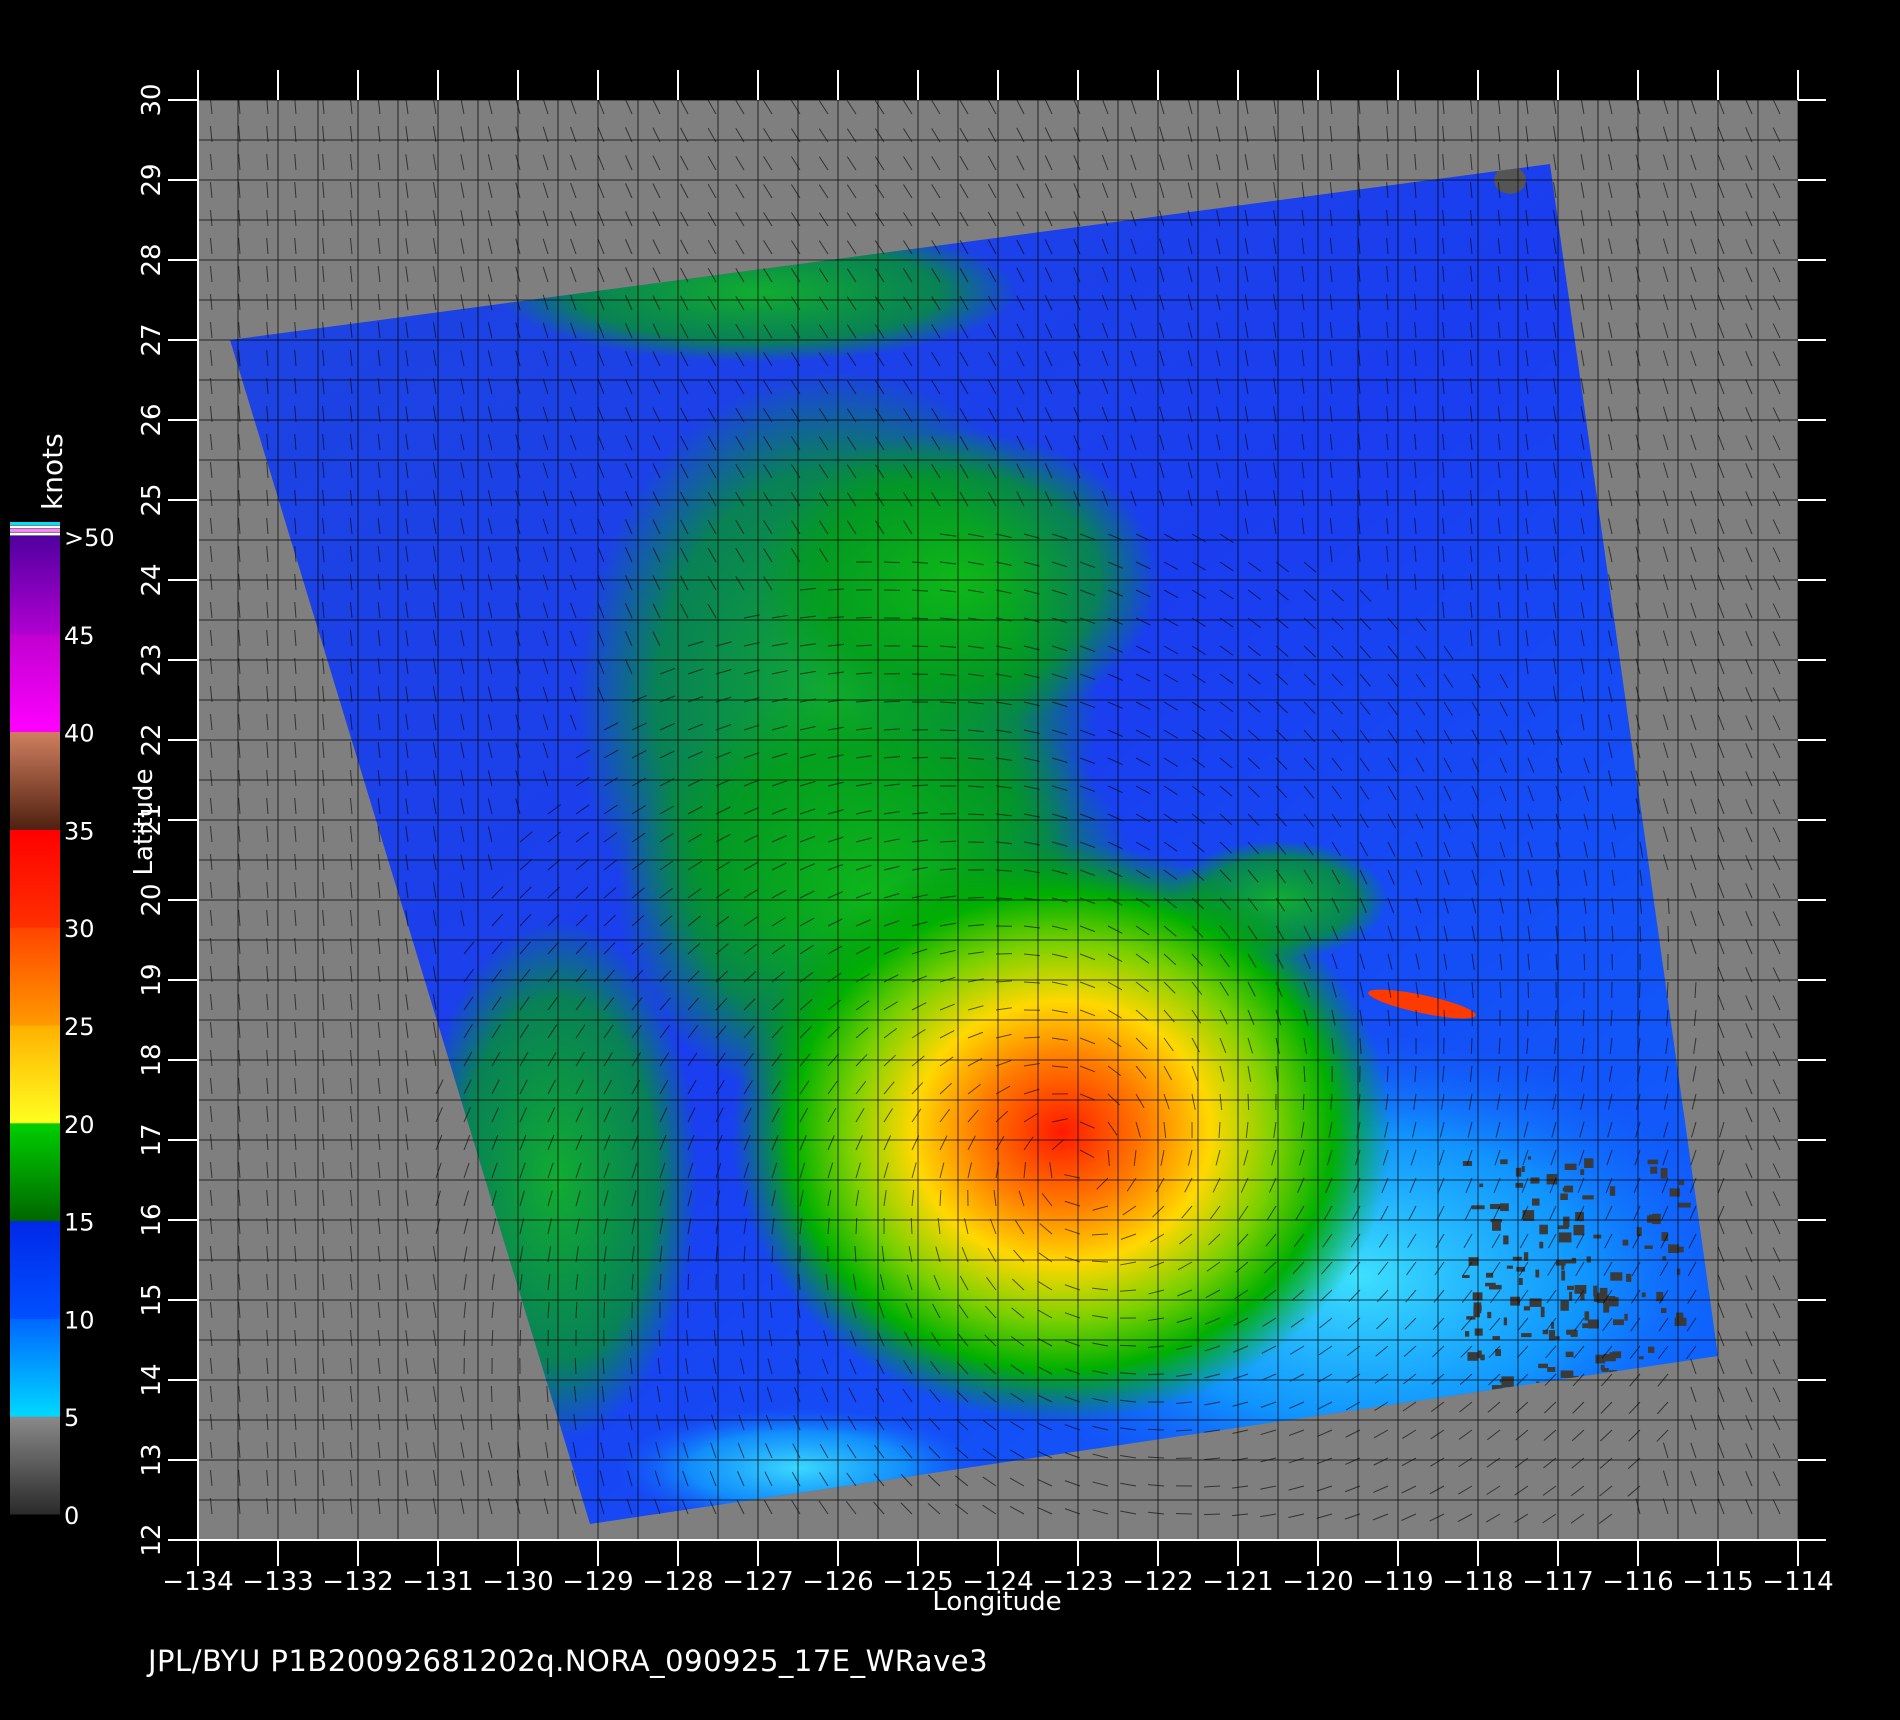 The image size is (1900, 1720). I want to click on x-tick-label: −131, so click(437, 1582).